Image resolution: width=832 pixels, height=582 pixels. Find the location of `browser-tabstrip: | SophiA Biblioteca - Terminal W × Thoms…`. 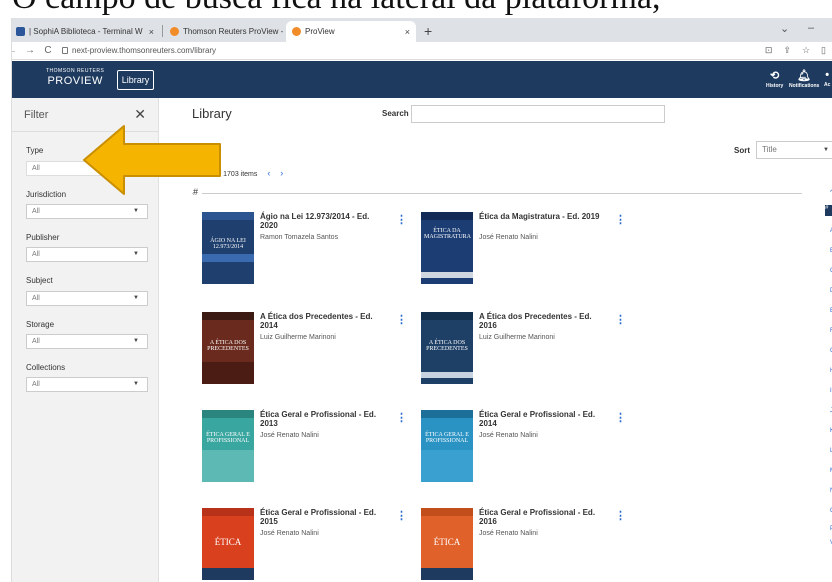

browser-tabstrip: | SophiA Biblioteca - Terminal W × Thoms… is located at coordinates (416, 30).